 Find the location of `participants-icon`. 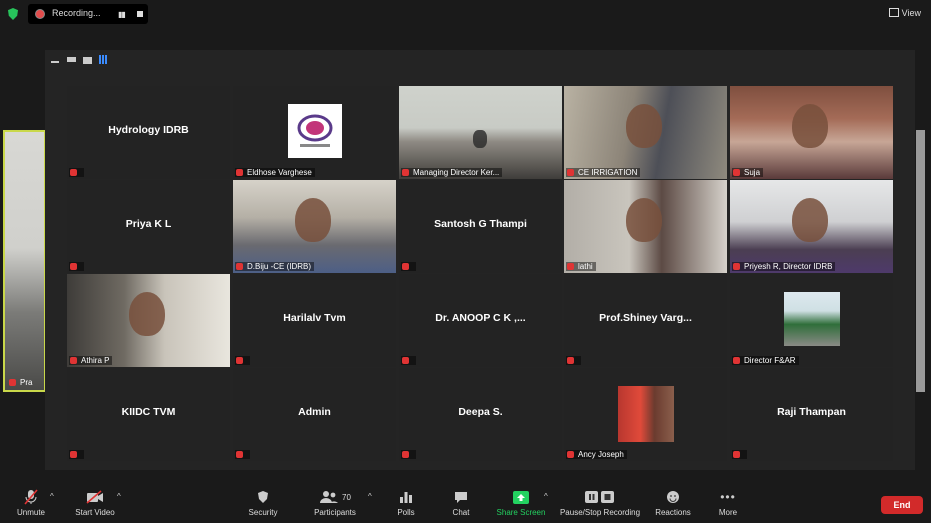

participants-icon is located at coordinates (329, 497).